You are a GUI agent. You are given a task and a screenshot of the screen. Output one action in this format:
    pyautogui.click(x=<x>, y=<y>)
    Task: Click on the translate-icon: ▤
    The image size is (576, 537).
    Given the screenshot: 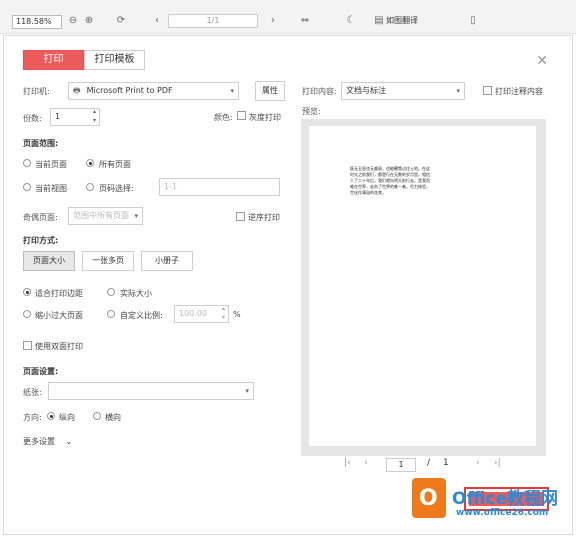 What is the action you would take?
    pyautogui.click(x=379, y=21)
    